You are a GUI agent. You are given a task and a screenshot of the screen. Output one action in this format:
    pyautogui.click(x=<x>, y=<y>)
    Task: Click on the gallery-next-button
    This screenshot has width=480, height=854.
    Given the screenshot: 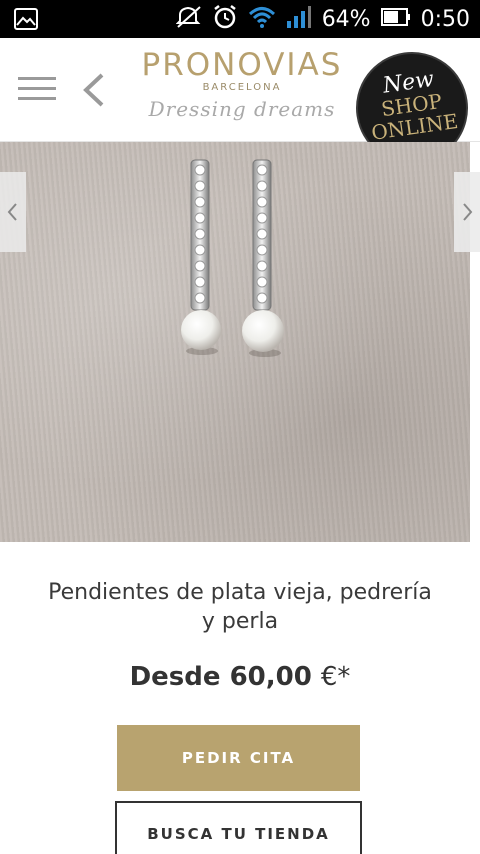 What is the action you would take?
    pyautogui.click(x=467, y=212)
    